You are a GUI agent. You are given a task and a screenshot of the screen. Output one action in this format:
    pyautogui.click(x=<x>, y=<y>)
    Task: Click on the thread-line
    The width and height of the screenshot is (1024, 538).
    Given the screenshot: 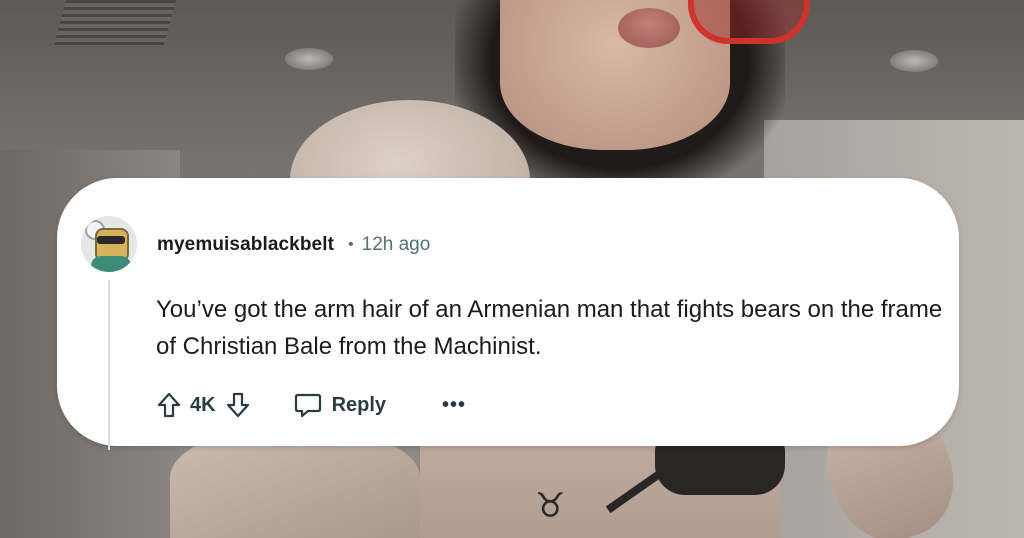 What is the action you would take?
    pyautogui.click(x=109, y=365)
    